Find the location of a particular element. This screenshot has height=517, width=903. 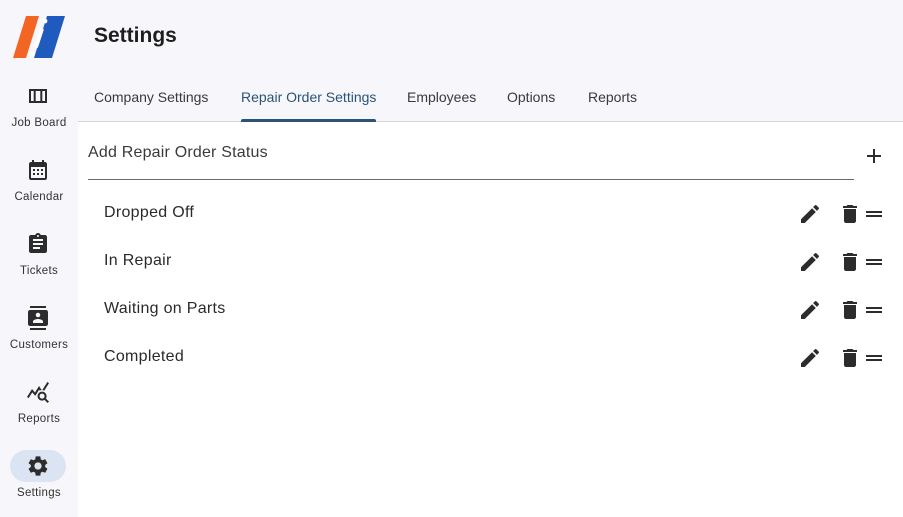

status-label: Completed is located at coordinates (144, 356).